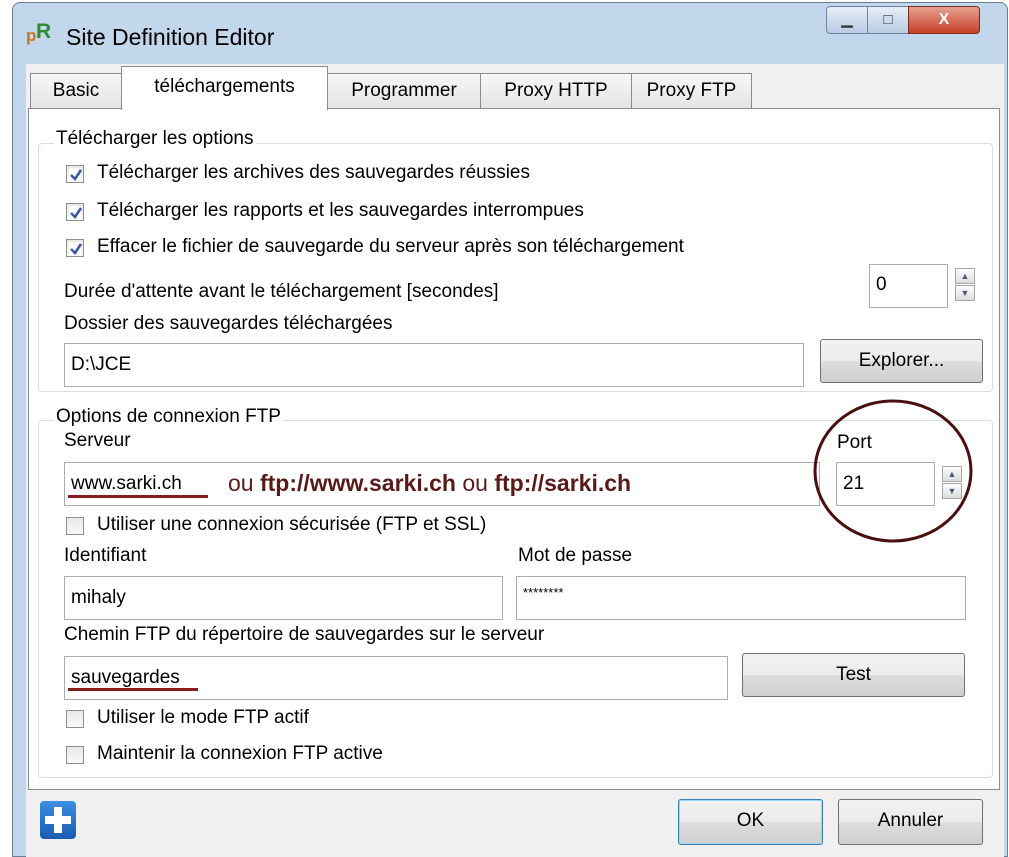 This screenshot has height=857, width=1009. I want to click on tab-programmer: Programmer, so click(404, 91).